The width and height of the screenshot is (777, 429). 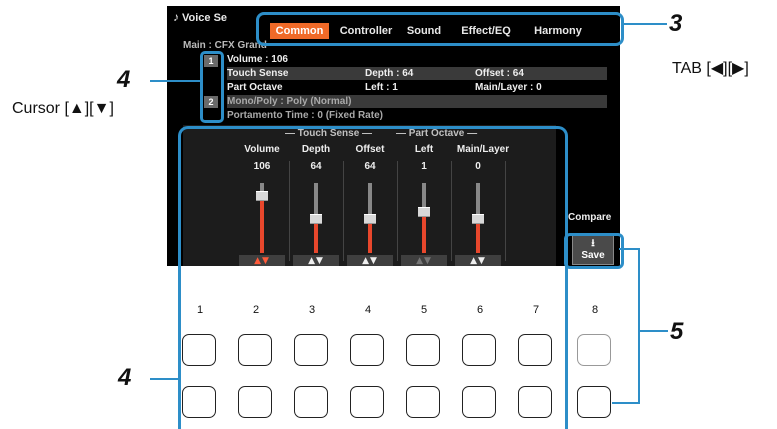 I want to click on panel-button-2-up, so click(x=255, y=350).